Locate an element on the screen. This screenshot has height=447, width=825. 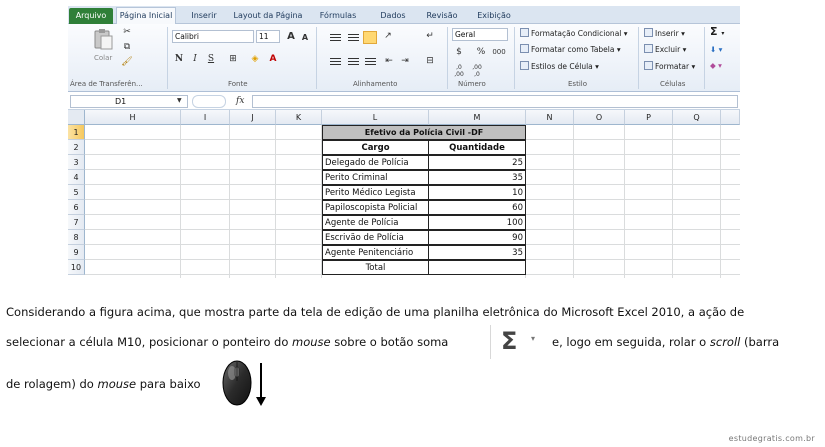
table-cell-cargo: Delegado de Polícia is located at coordinates (375, 162).